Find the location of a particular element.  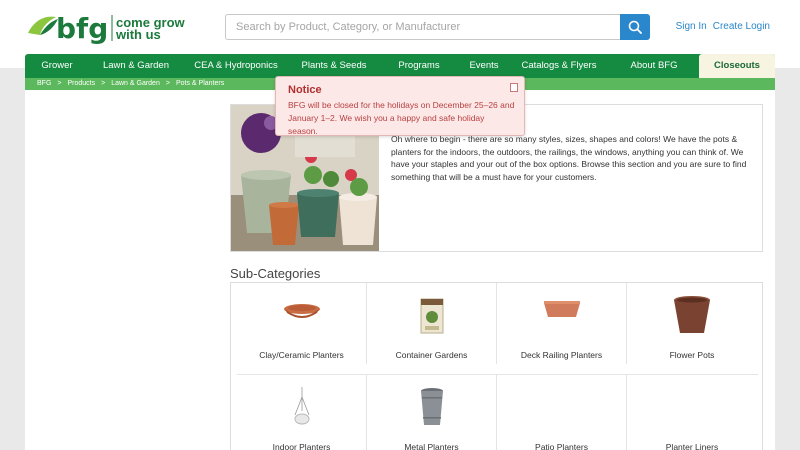

notice-close-icon is located at coordinates (514, 87).